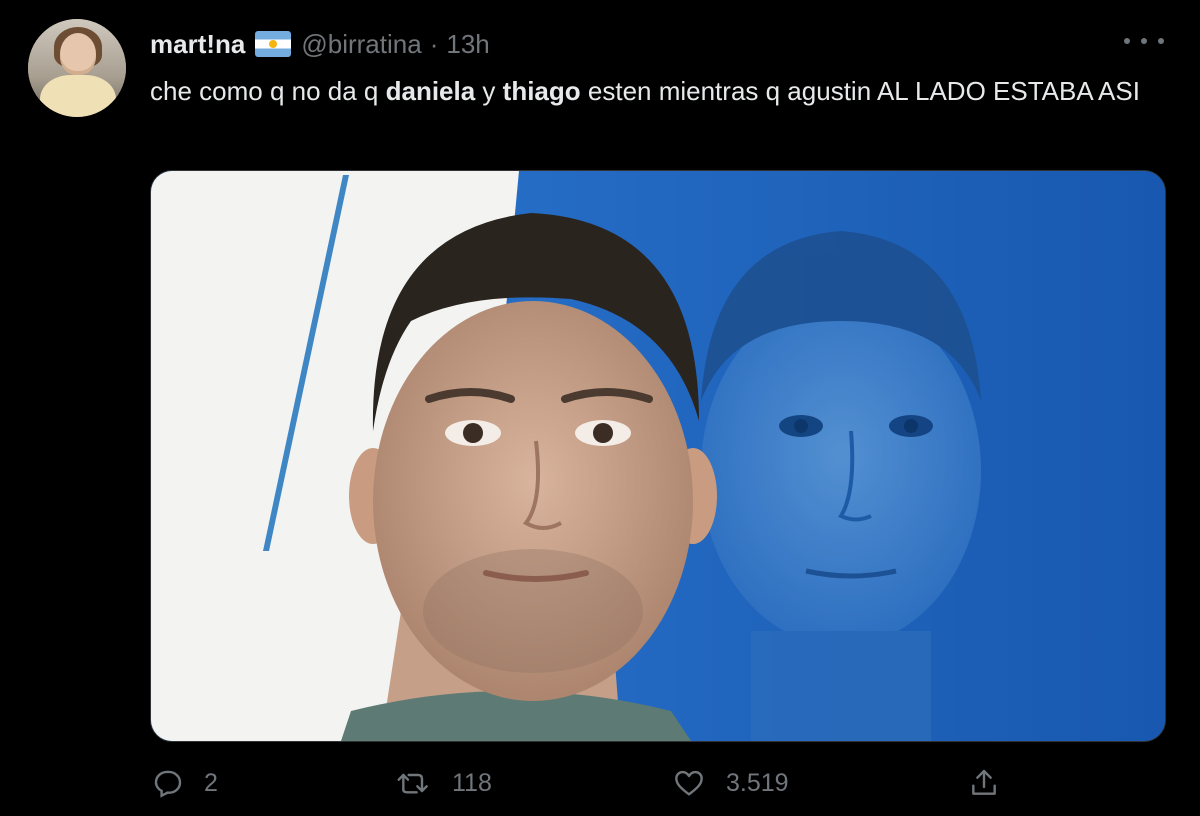 The height and width of the screenshot is (816, 1200). I want to click on avatar-face, so click(78, 54).